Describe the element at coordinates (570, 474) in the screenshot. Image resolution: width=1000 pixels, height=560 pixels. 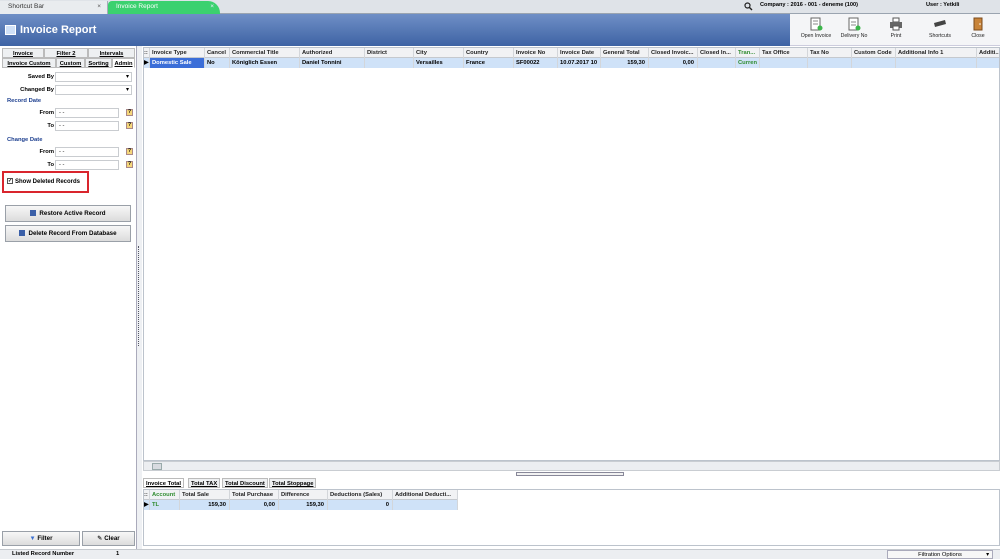
I see `bottom-panel-splitter` at that location.